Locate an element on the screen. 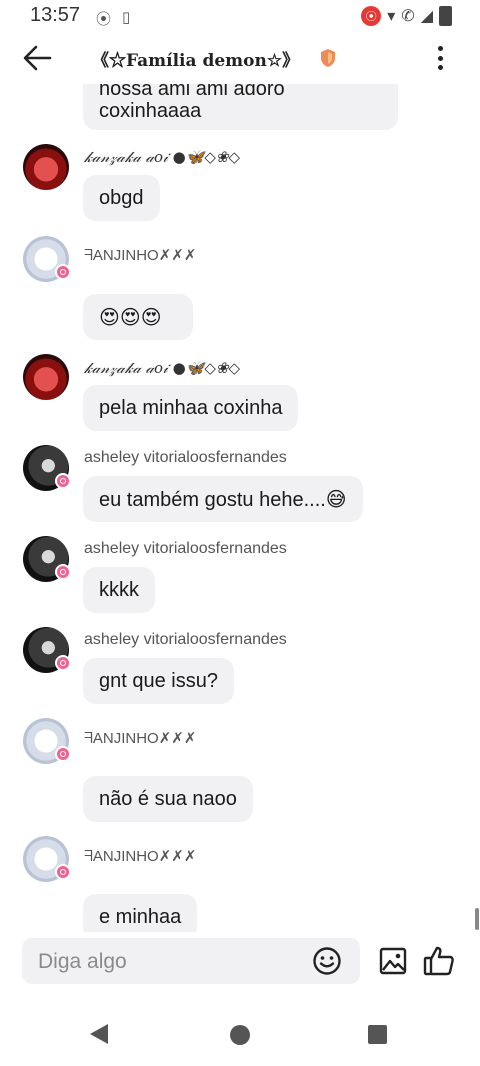 The height and width of the screenshot is (1066, 480). screen-record-icon: ⦿ is located at coordinates (371, 16).